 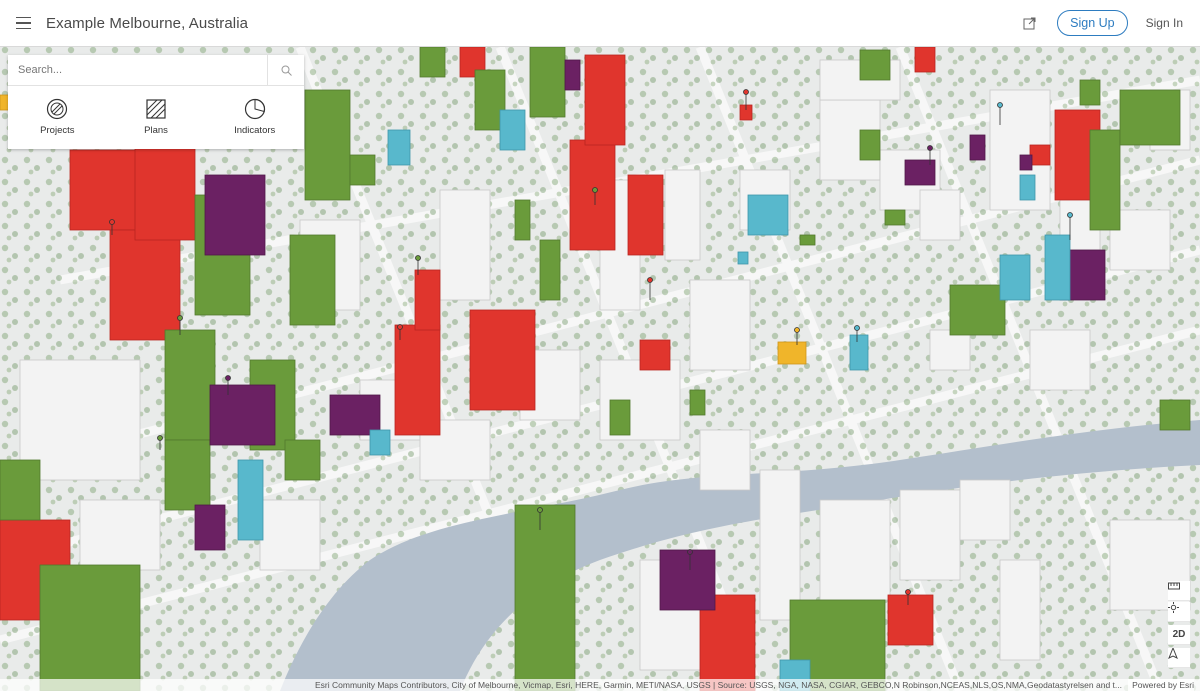 What do you see at coordinates (1092, 23) in the screenshot?
I see `sign-up-button: Sign Up` at bounding box center [1092, 23].